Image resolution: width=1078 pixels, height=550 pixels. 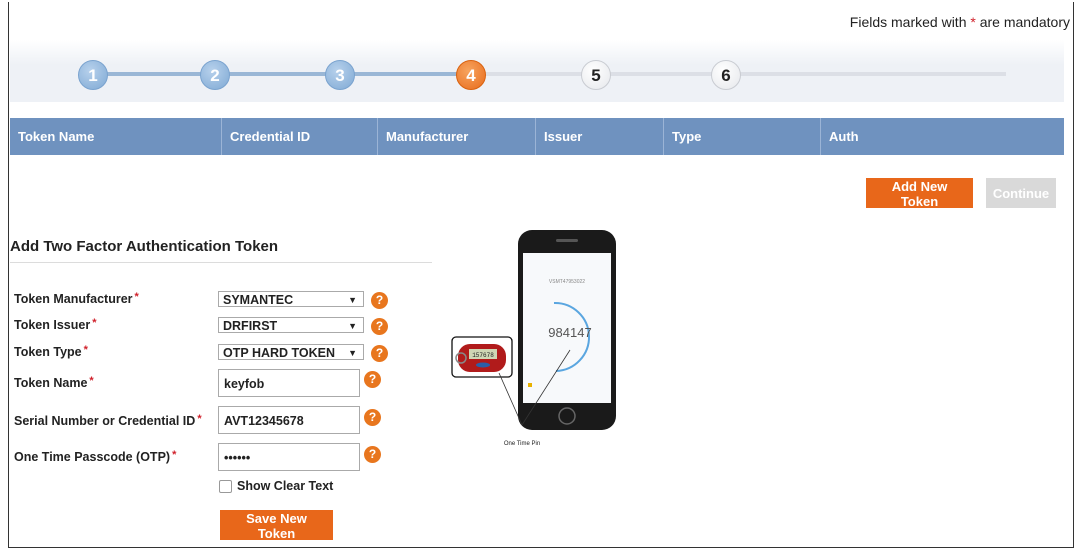 What do you see at coordinates (942, 136) in the screenshot?
I see `column-auth: Auth` at bounding box center [942, 136].